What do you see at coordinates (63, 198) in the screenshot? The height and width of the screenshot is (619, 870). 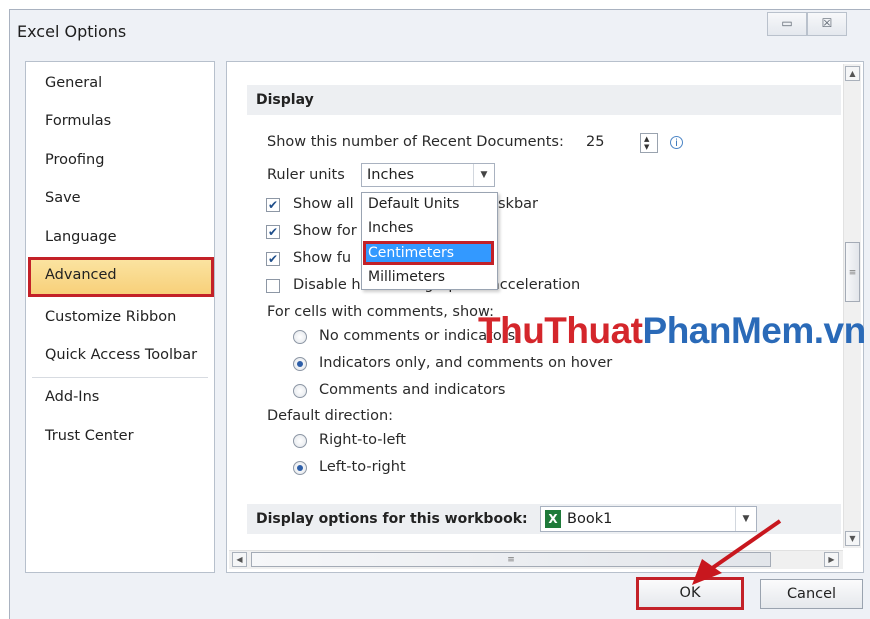 I see `nav-item-save: Save` at bounding box center [63, 198].